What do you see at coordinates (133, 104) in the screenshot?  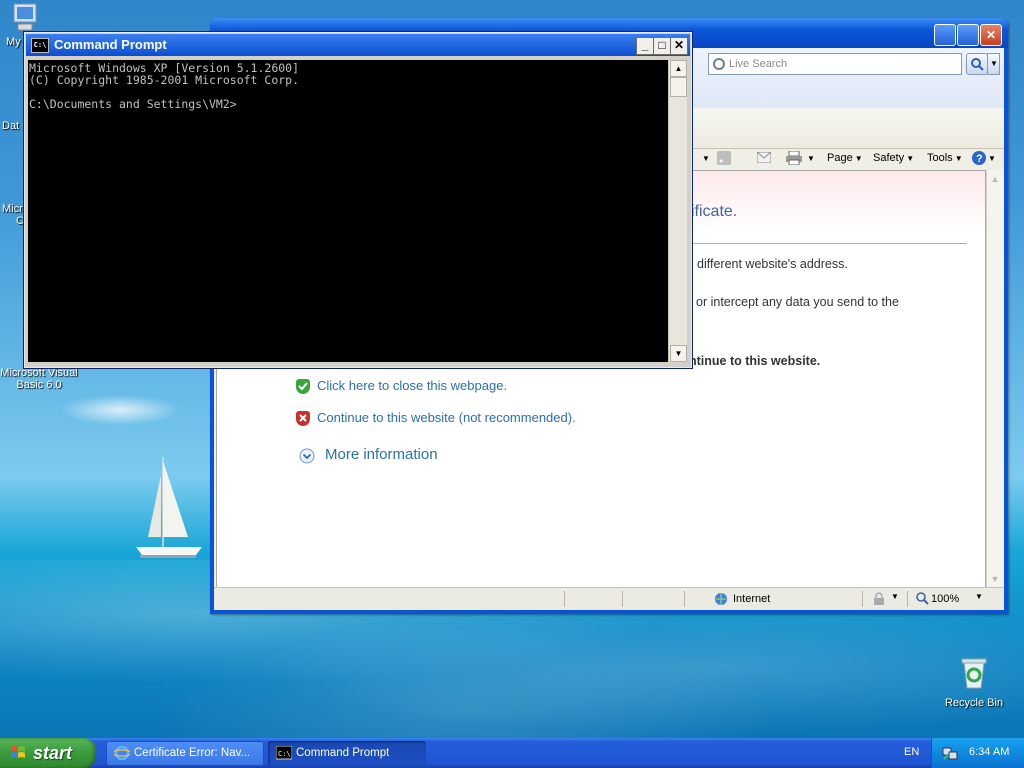 I see `console-prompt: C:\Documents and Settings\VM2>` at bounding box center [133, 104].